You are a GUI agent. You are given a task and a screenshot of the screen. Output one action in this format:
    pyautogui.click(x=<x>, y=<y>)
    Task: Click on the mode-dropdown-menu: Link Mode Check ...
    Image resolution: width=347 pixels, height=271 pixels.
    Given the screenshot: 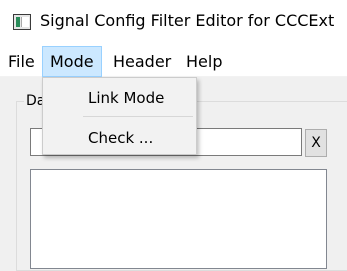 What is the action you would take?
    pyautogui.click(x=119, y=116)
    